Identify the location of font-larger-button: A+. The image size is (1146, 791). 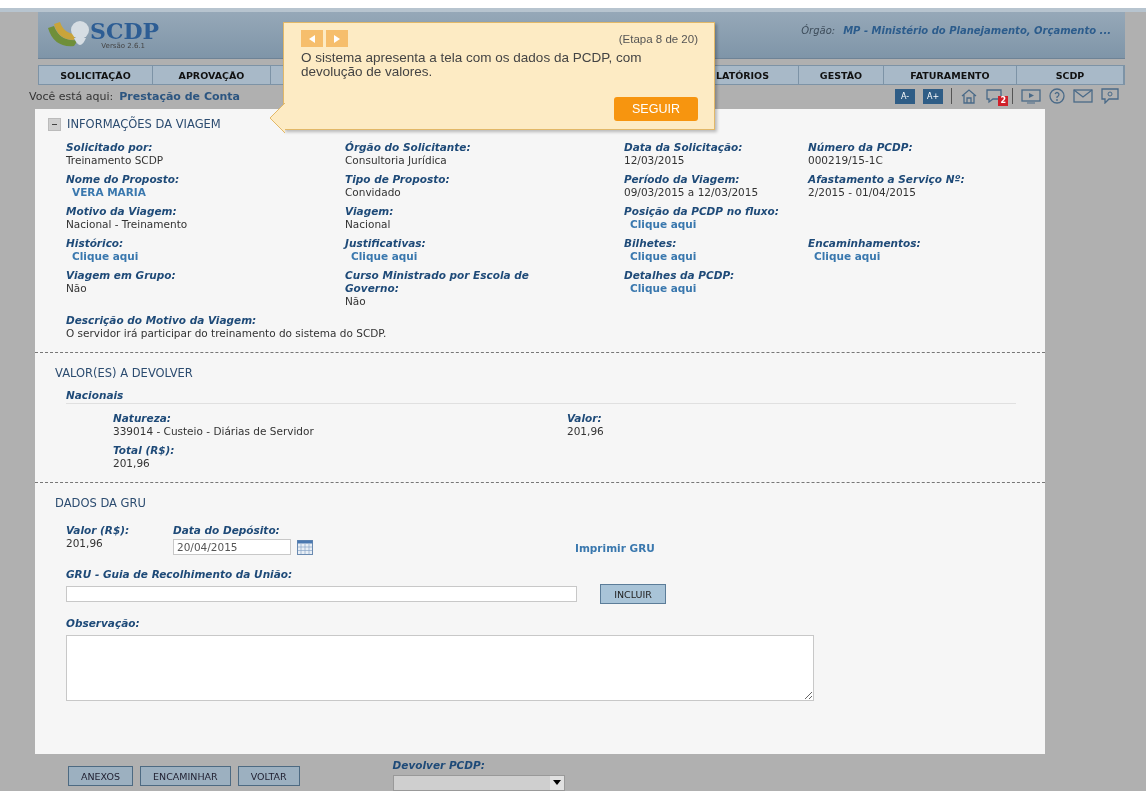
(933, 96).